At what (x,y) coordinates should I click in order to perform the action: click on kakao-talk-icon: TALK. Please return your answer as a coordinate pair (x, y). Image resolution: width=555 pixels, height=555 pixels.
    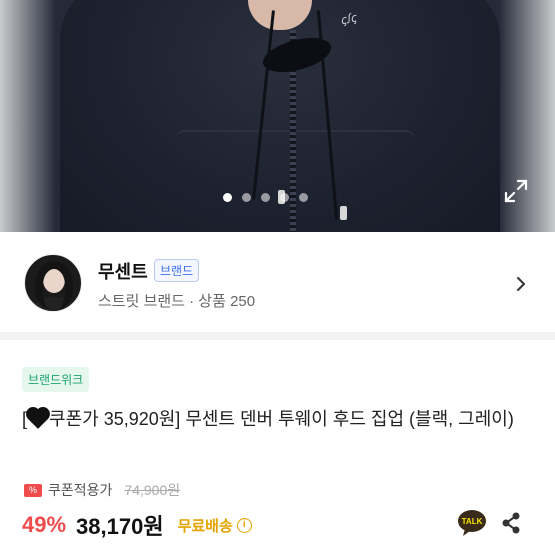
    Looking at the image, I should click on (472, 523).